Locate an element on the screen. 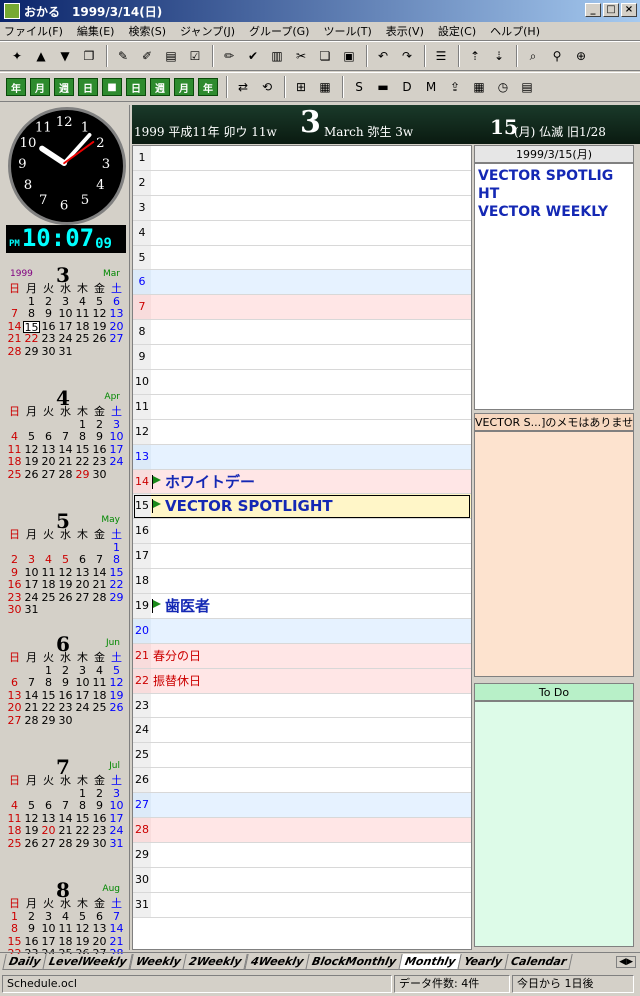 This screenshot has height=996, width=640. day-row: 8 is located at coordinates (302, 333).